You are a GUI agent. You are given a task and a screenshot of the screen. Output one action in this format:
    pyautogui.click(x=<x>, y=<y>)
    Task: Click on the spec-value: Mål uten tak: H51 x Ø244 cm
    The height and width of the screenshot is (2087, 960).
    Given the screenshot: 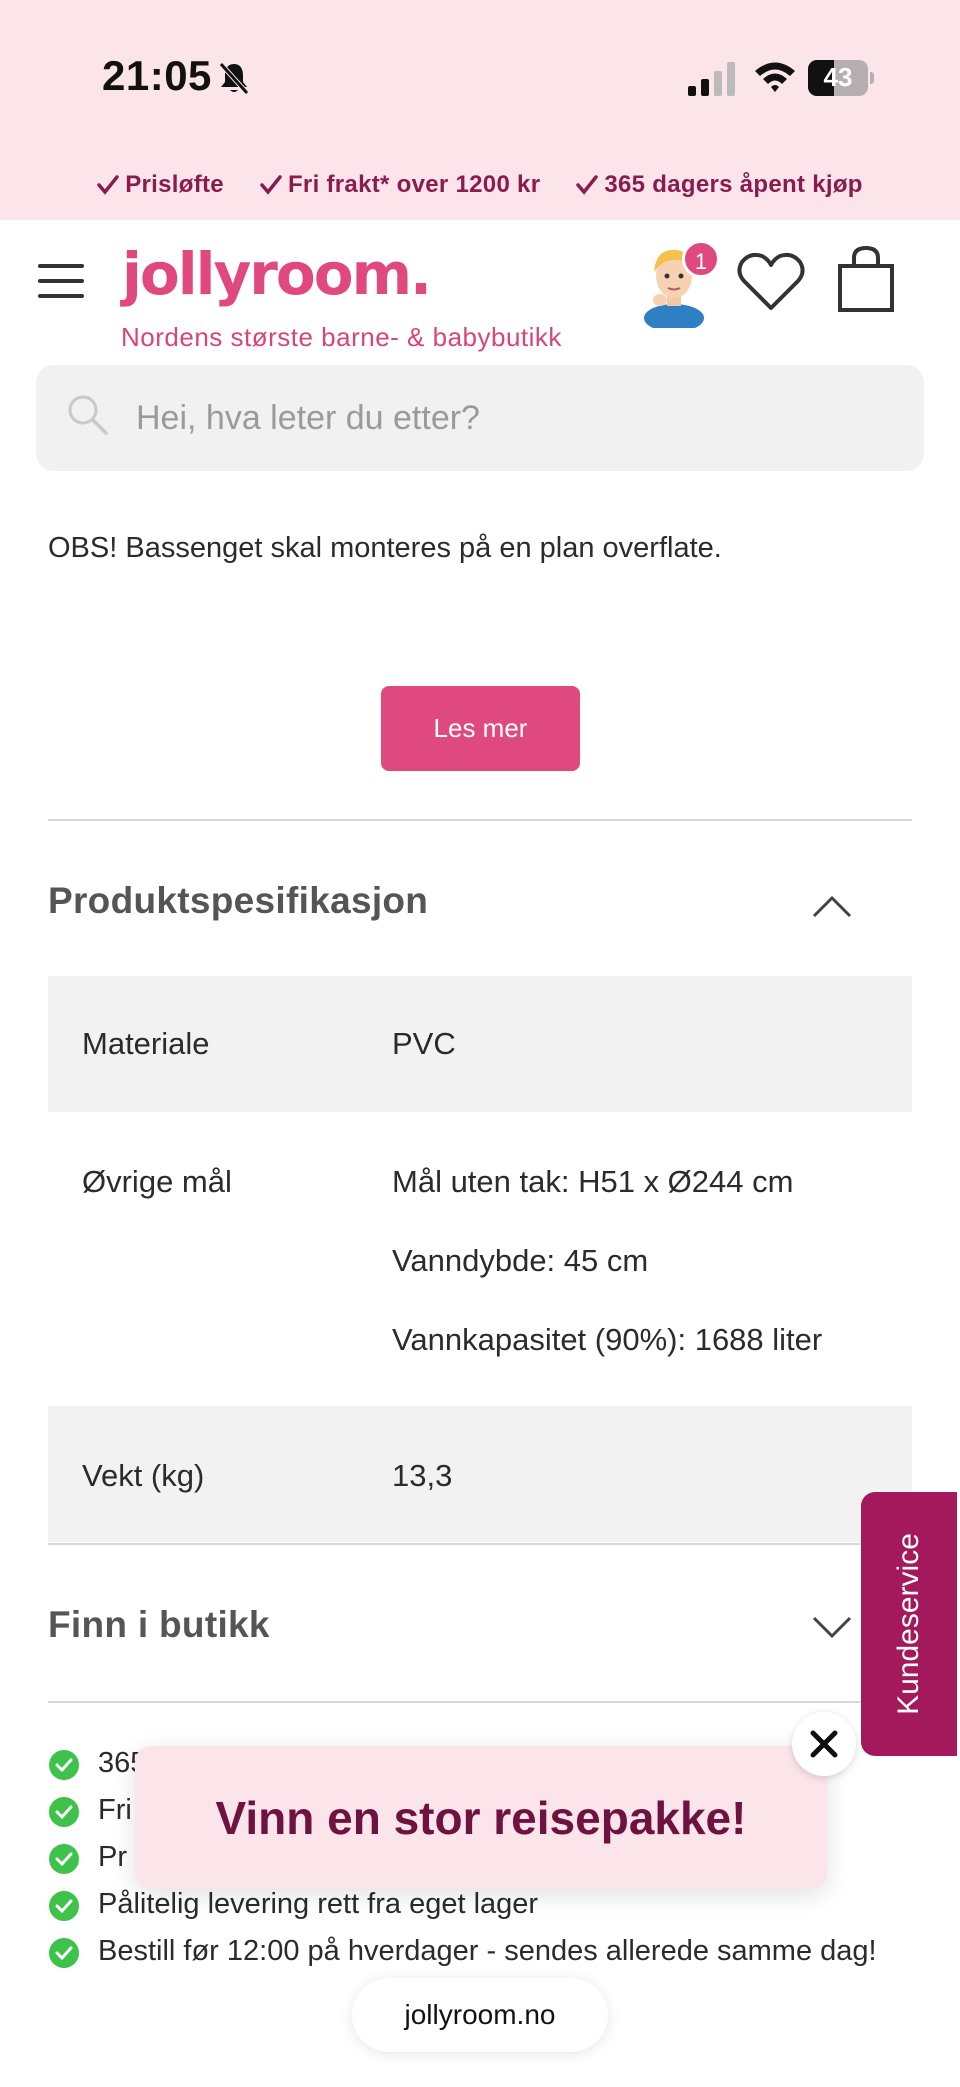 What is the action you would take?
    pyautogui.click(x=593, y=1181)
    